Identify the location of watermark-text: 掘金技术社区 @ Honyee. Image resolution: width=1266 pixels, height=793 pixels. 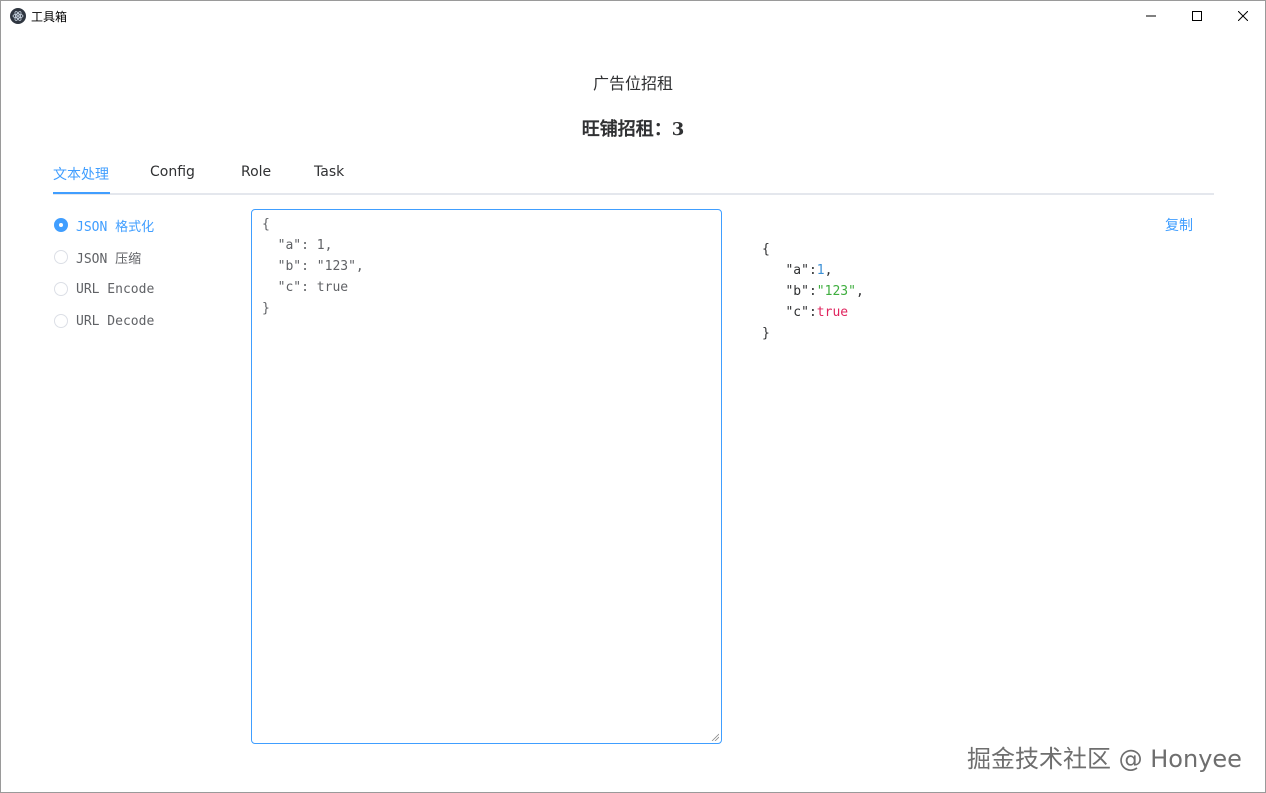
(1104, 759).